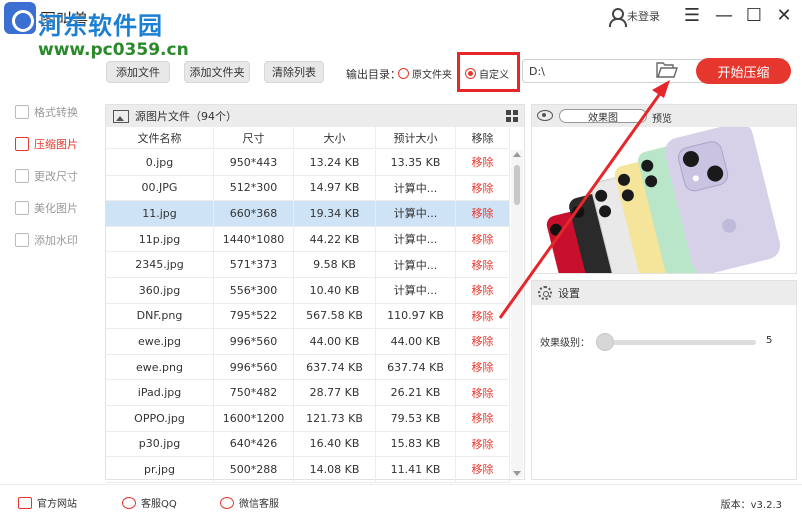  I want to click on table-cell: 15.83 KB, so click(416, 444).